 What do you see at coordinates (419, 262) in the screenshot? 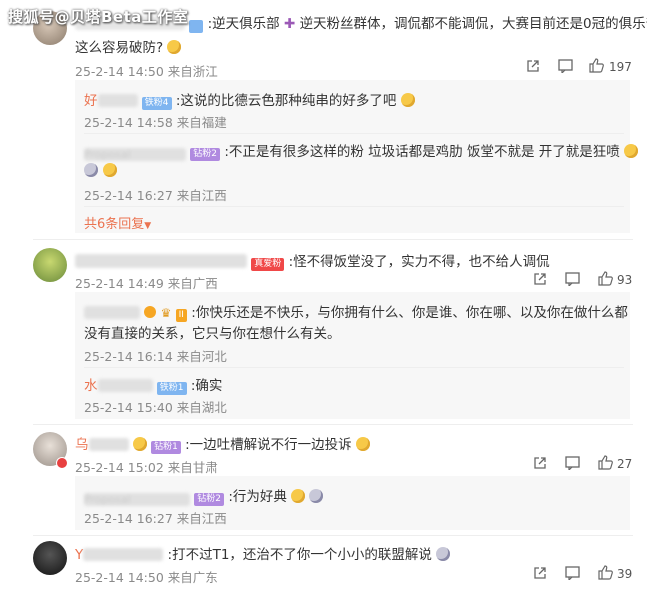
I see `comment-text: :怪不得饭堂没了，实力不得，也不给人调侃` at bounding box center [419, 262].